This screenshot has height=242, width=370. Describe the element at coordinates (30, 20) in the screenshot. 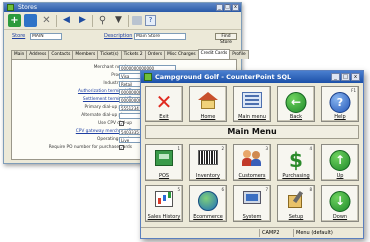

I see `save-icon` at that location.